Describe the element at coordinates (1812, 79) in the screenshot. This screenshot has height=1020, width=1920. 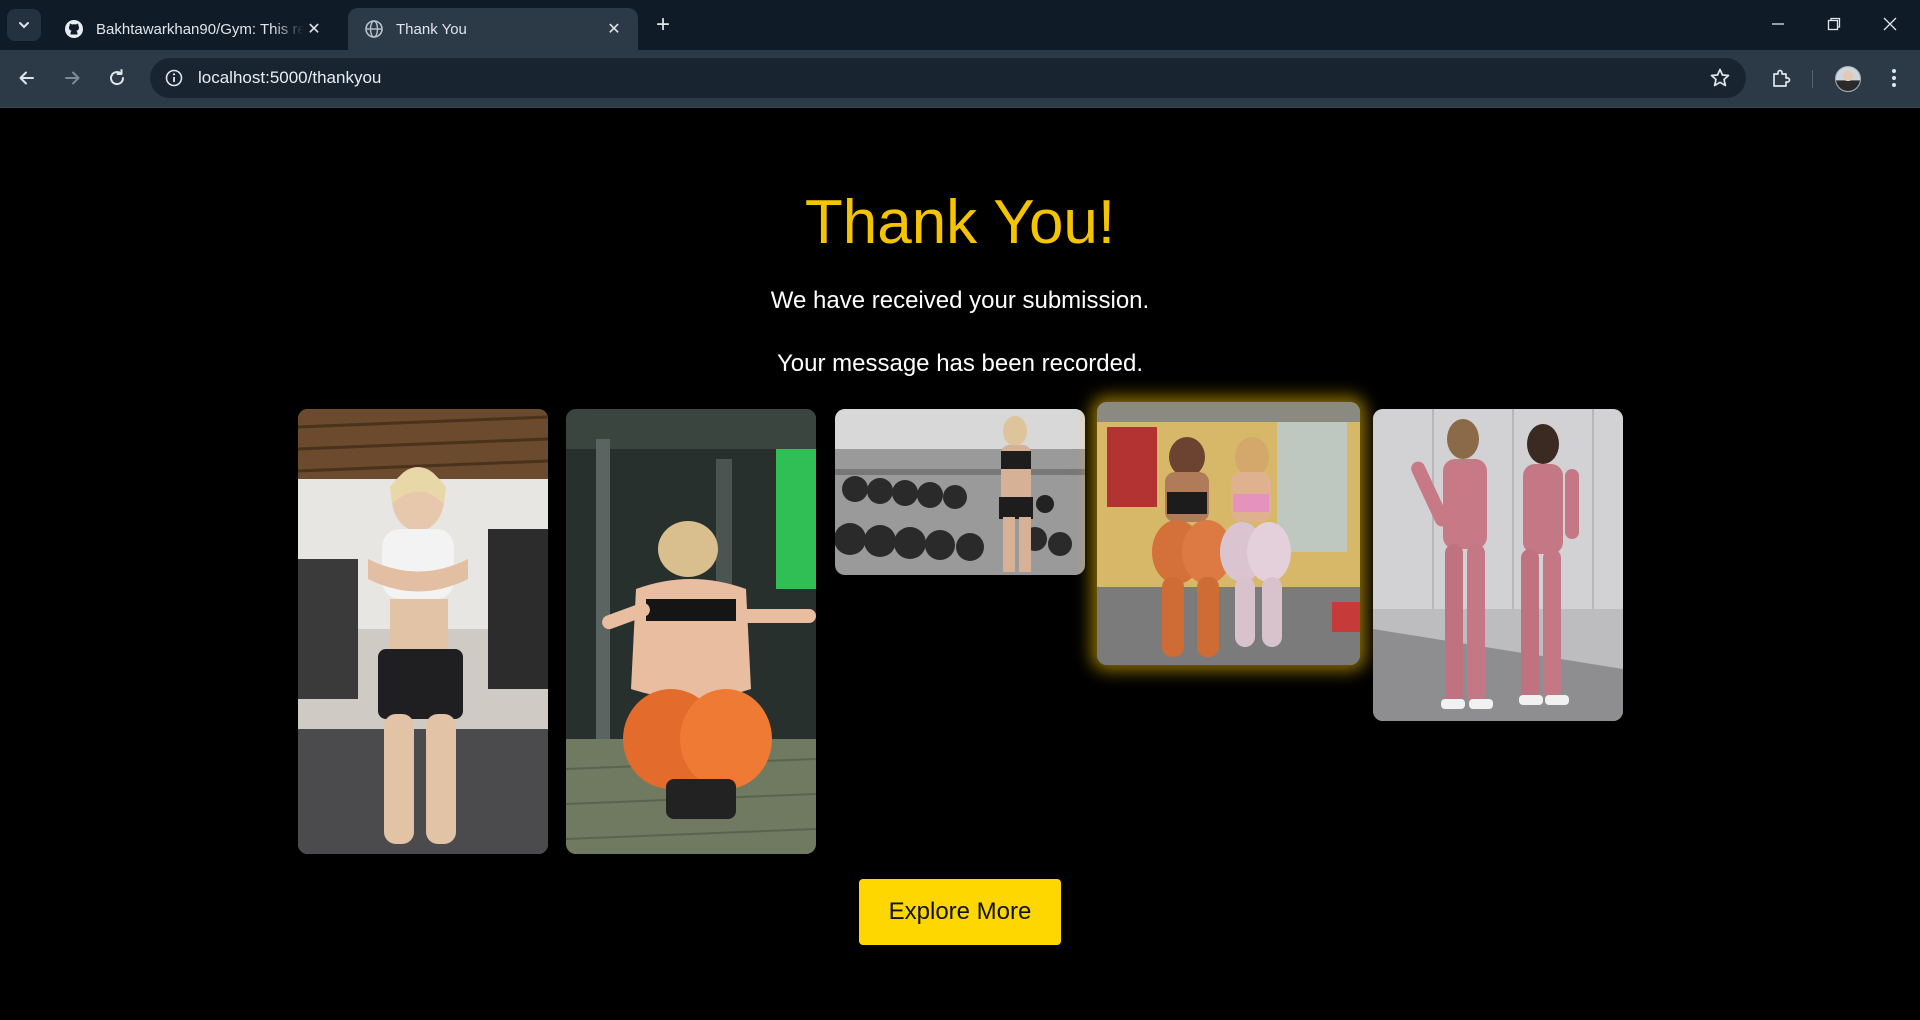
I see `toolbar-divider` at that location.